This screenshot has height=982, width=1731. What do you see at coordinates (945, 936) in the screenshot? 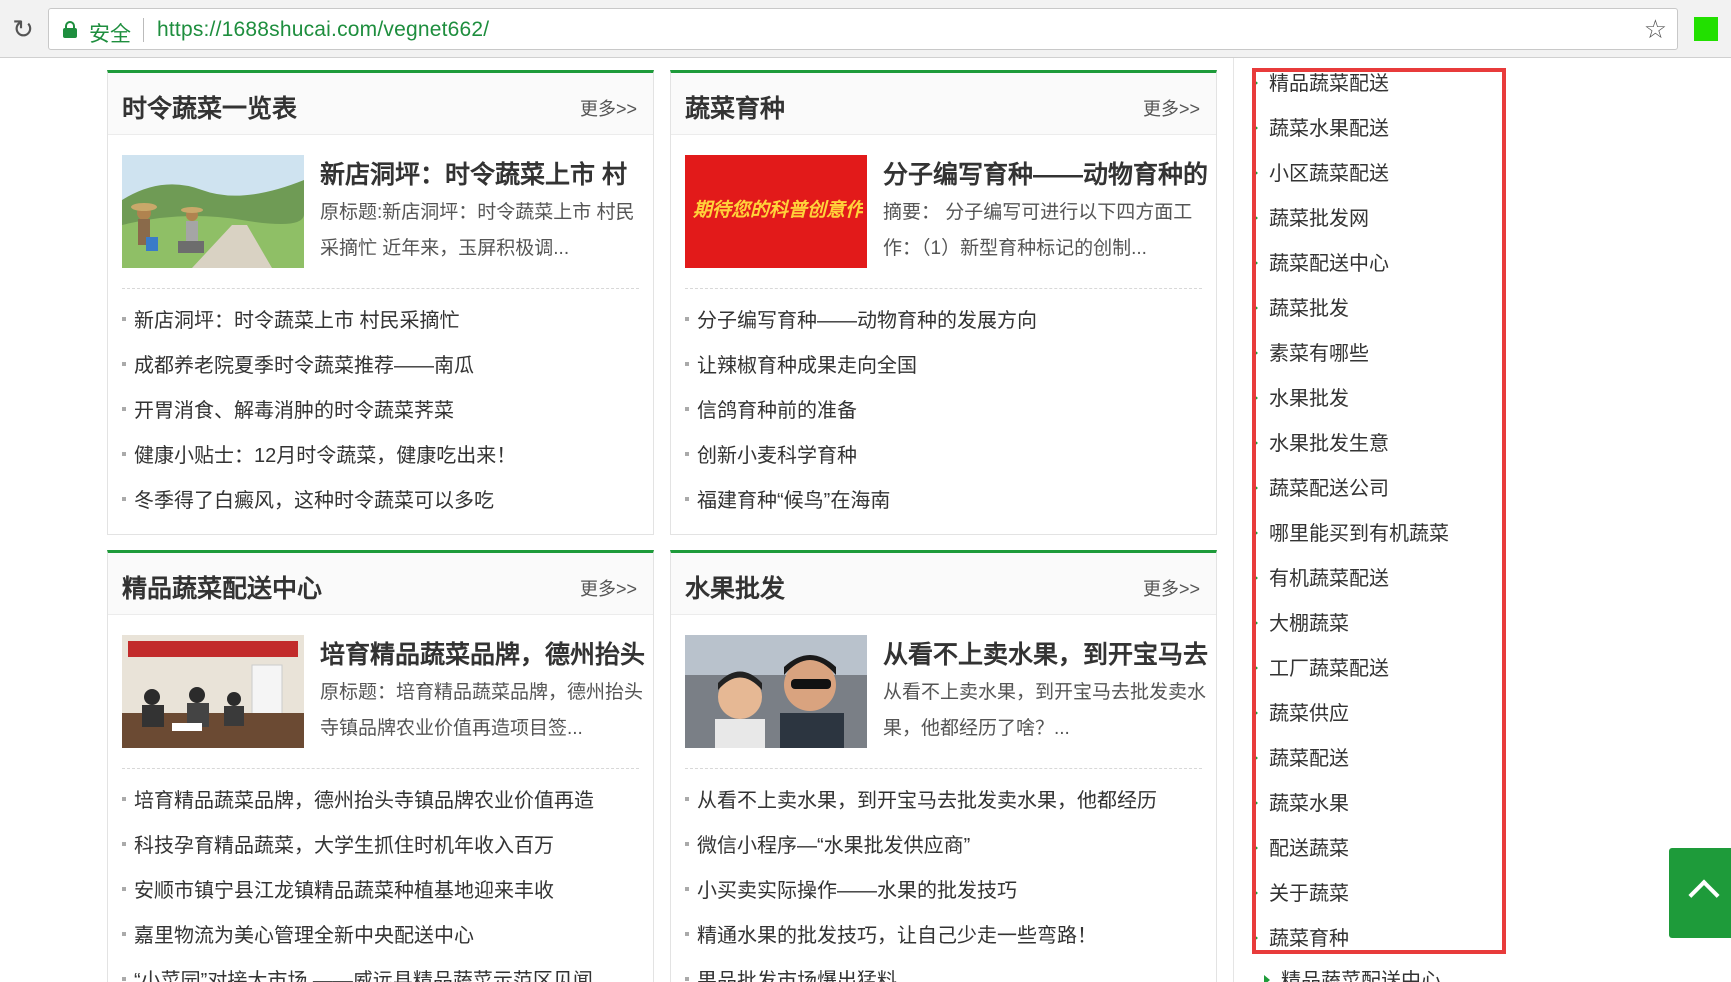
I see `list-item: 精通水果的批发技巧，让自己少走一些弯路！` at bounding box center [945, 936].